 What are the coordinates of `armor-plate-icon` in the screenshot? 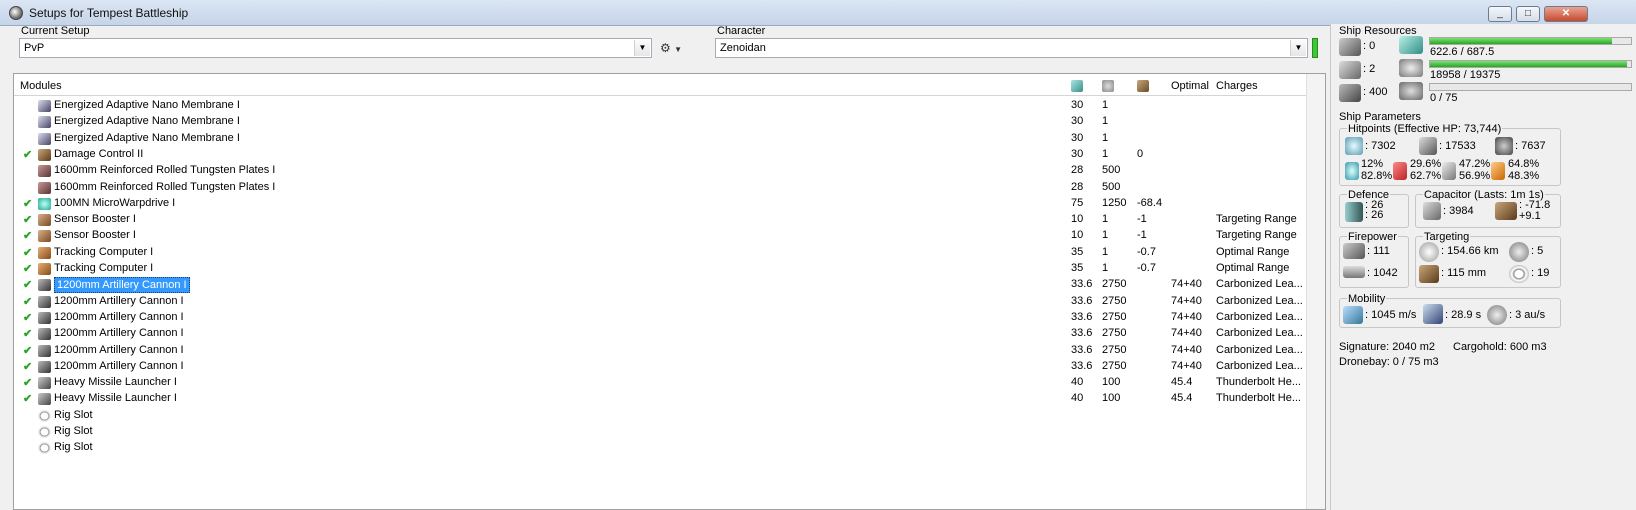 It's located at (44, 187).